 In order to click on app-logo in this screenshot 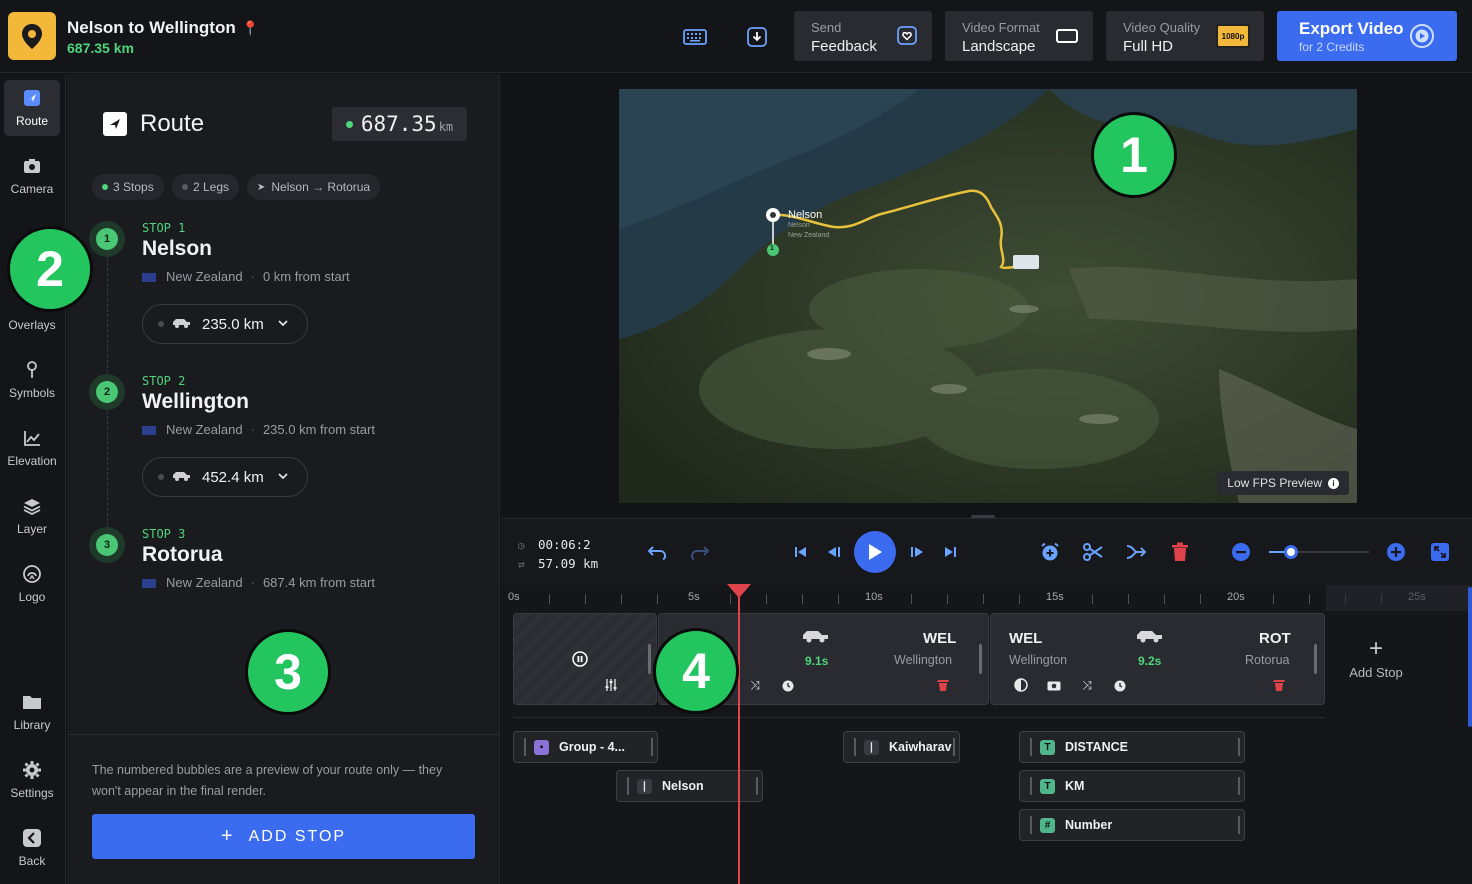, I will do `click(32, 36)`.